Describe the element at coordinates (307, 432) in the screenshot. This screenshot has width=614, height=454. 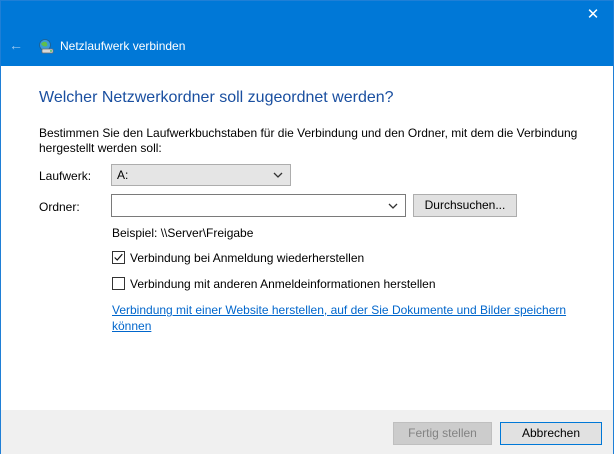
I see `footer-bar: Fertig stellen Abbrechen` at that location.